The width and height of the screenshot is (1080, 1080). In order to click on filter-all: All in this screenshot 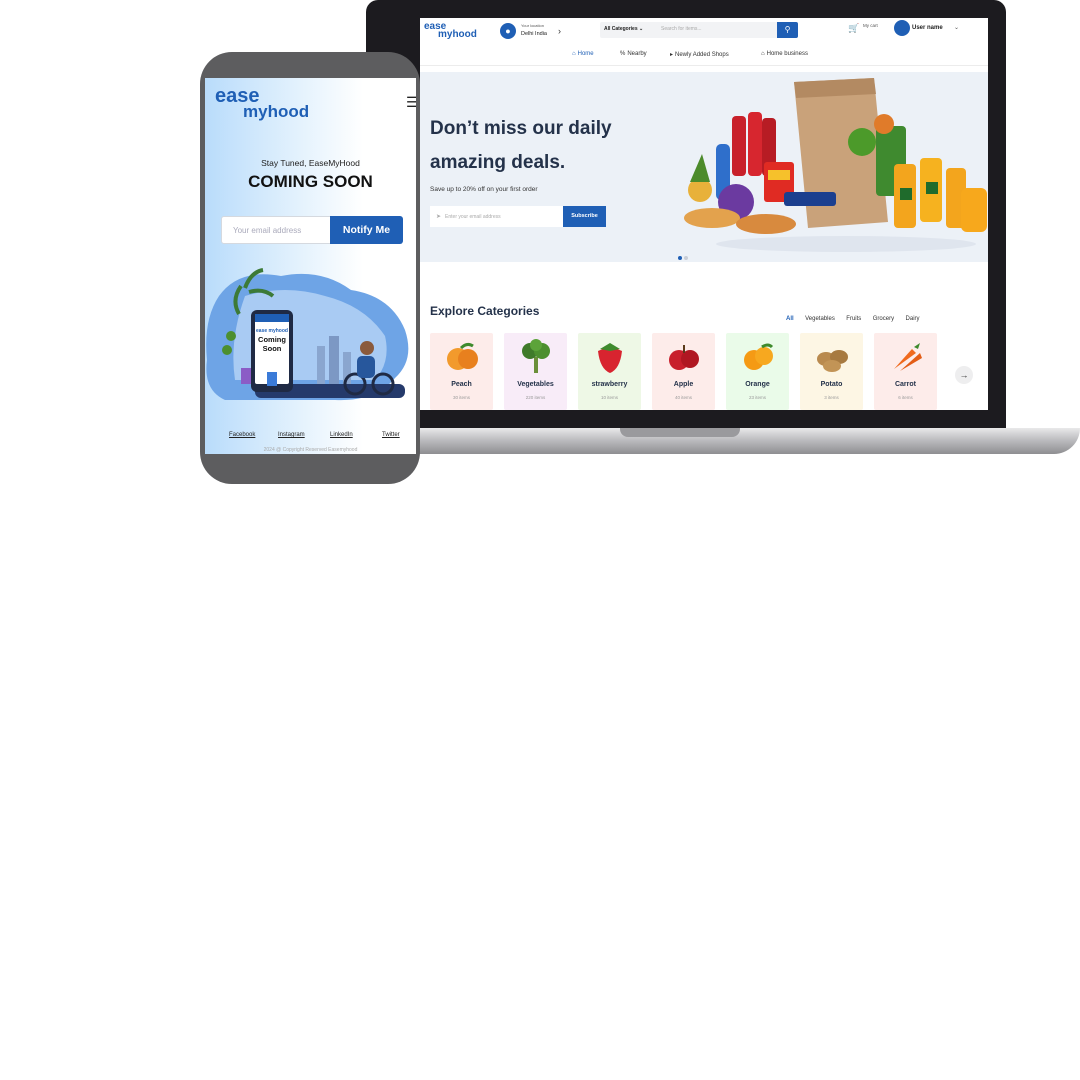, I will do `click(790, 319)`.